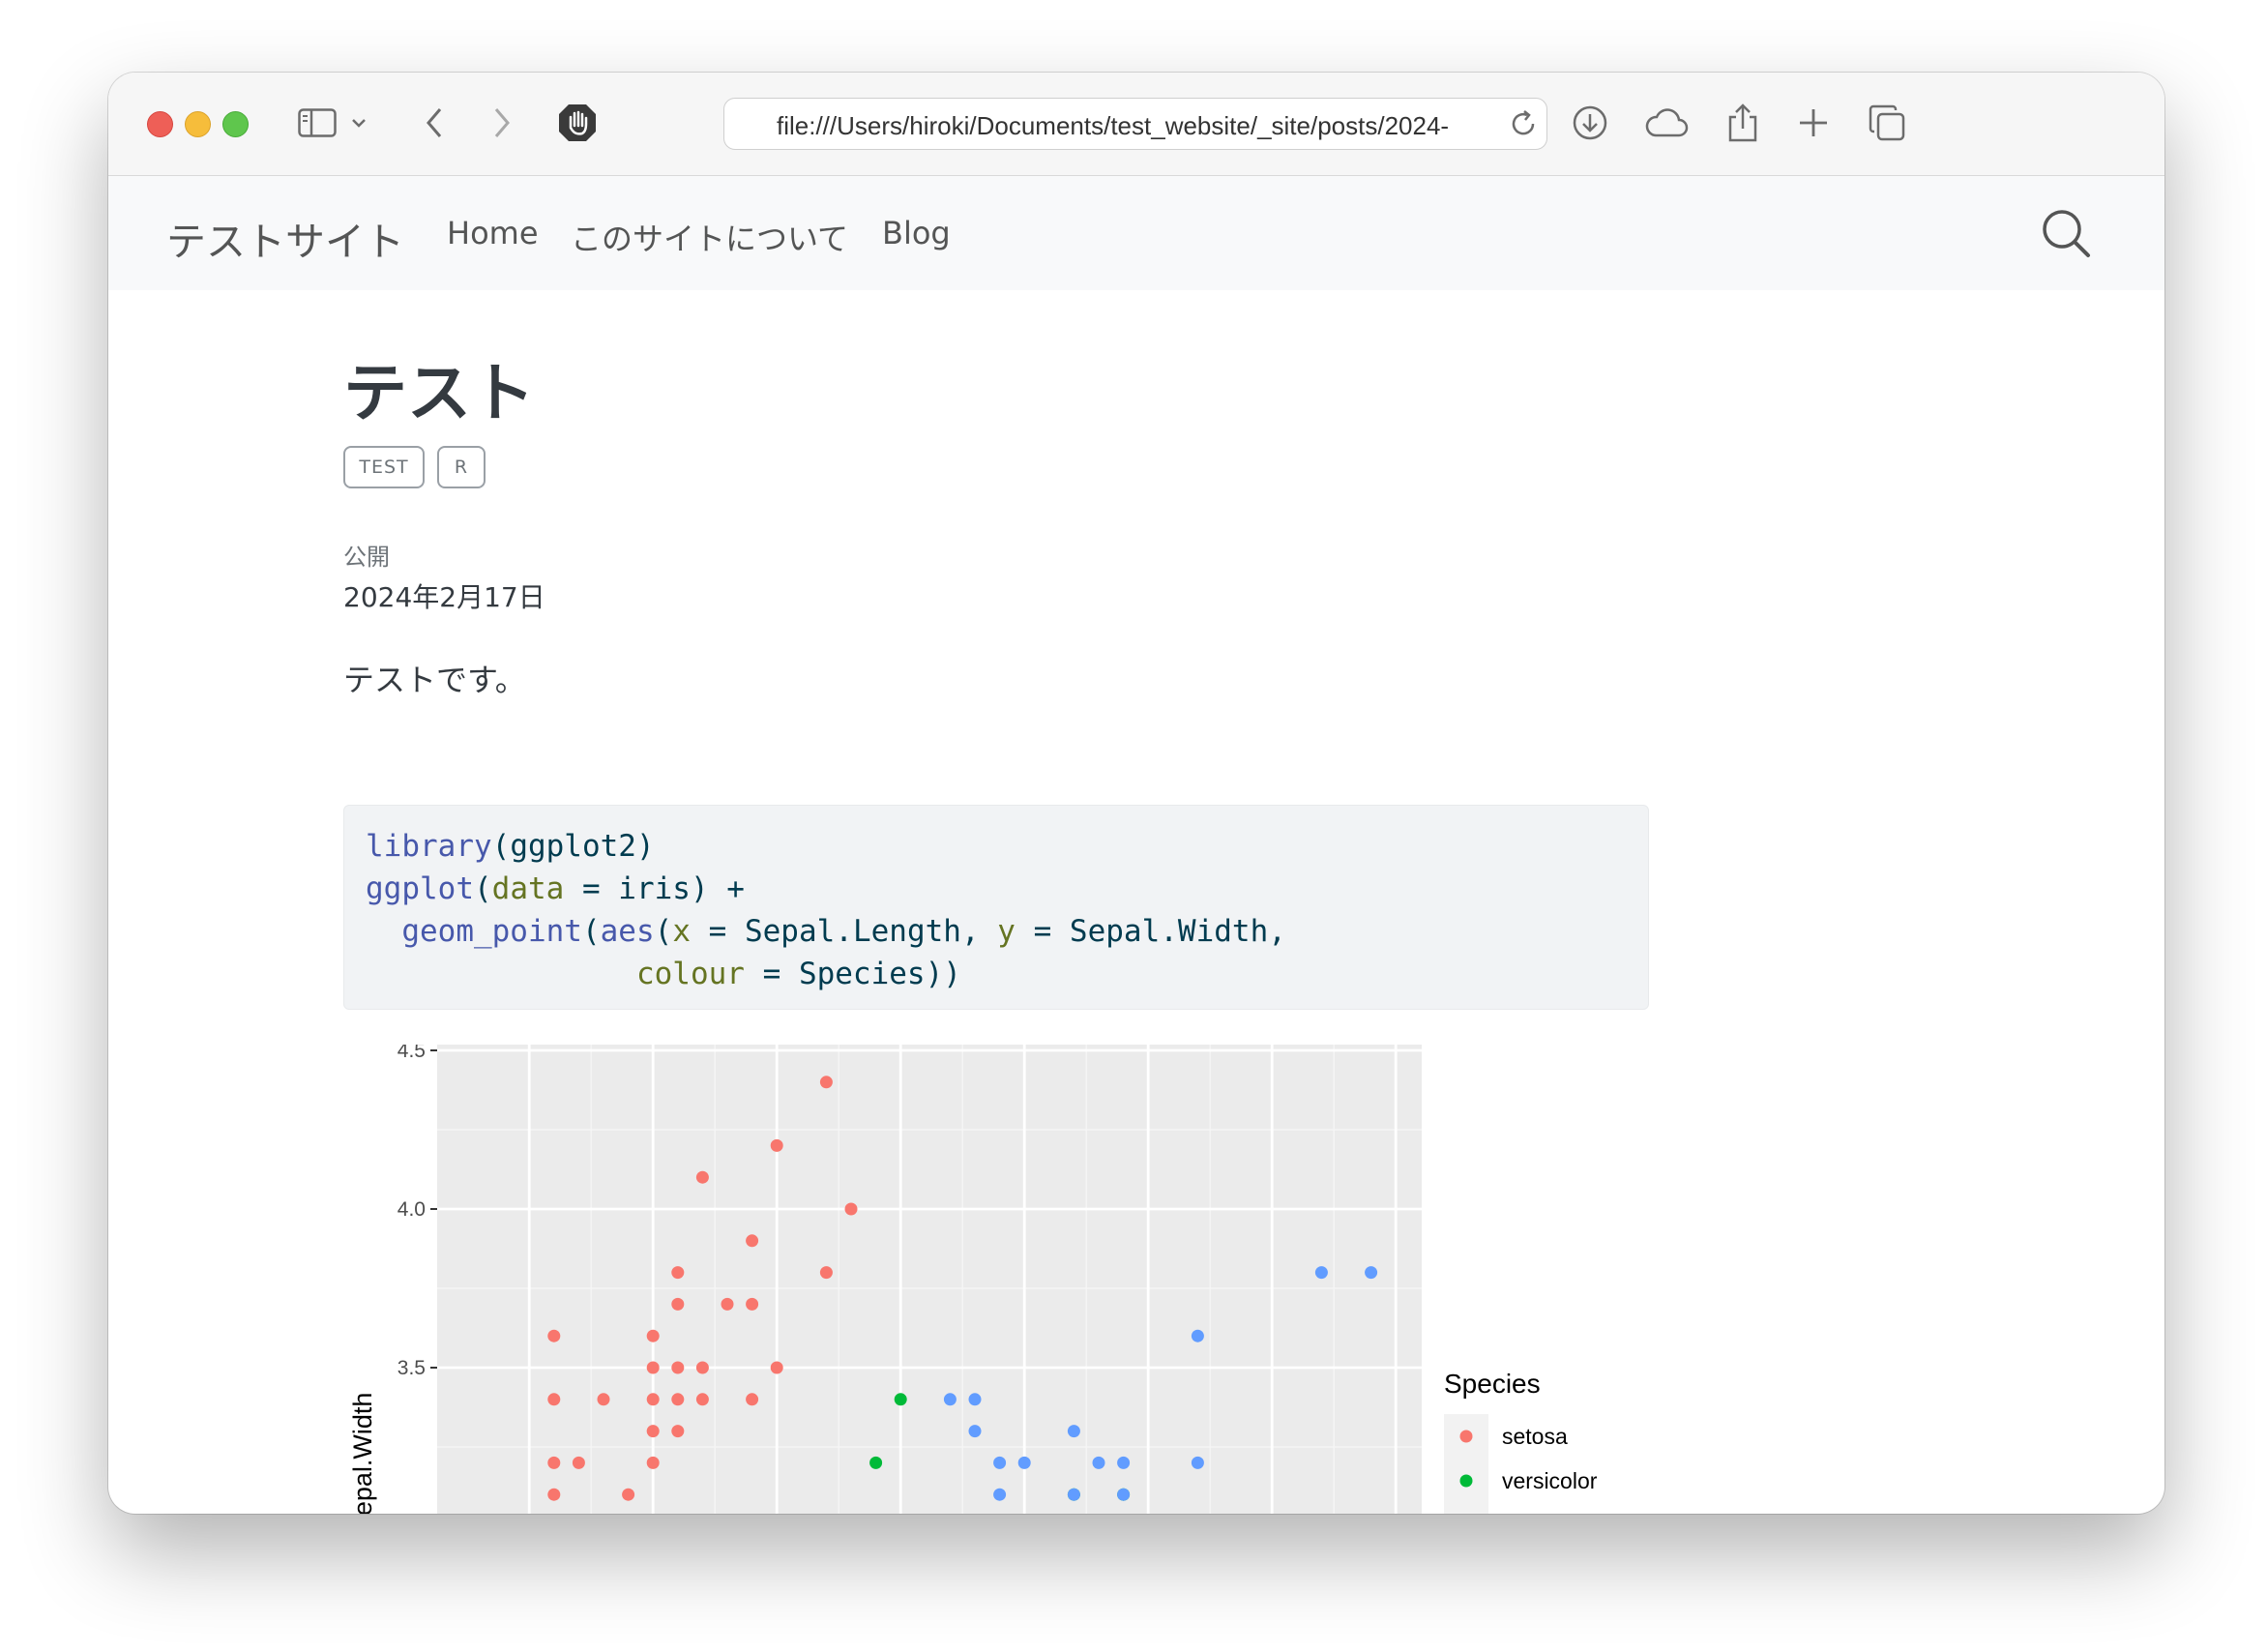 The height and width of the screenshot is (1652, 2267). I want to click on tab-overview-icon, so click(1887, 123).